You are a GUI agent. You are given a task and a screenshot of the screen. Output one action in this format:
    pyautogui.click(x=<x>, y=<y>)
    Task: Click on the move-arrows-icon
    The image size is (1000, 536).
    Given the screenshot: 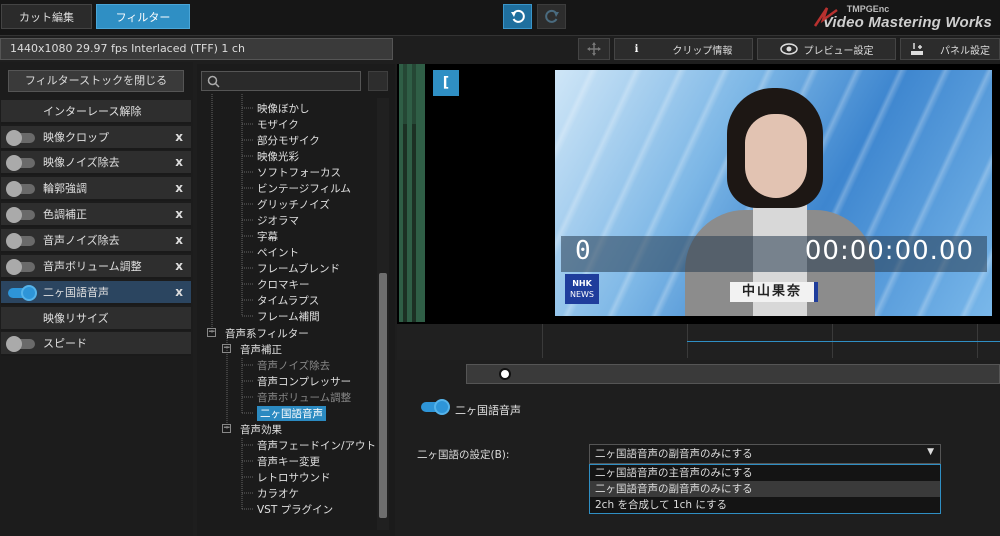 What is the action you would take?
    pyautogui.click(x=594, y=49)
    